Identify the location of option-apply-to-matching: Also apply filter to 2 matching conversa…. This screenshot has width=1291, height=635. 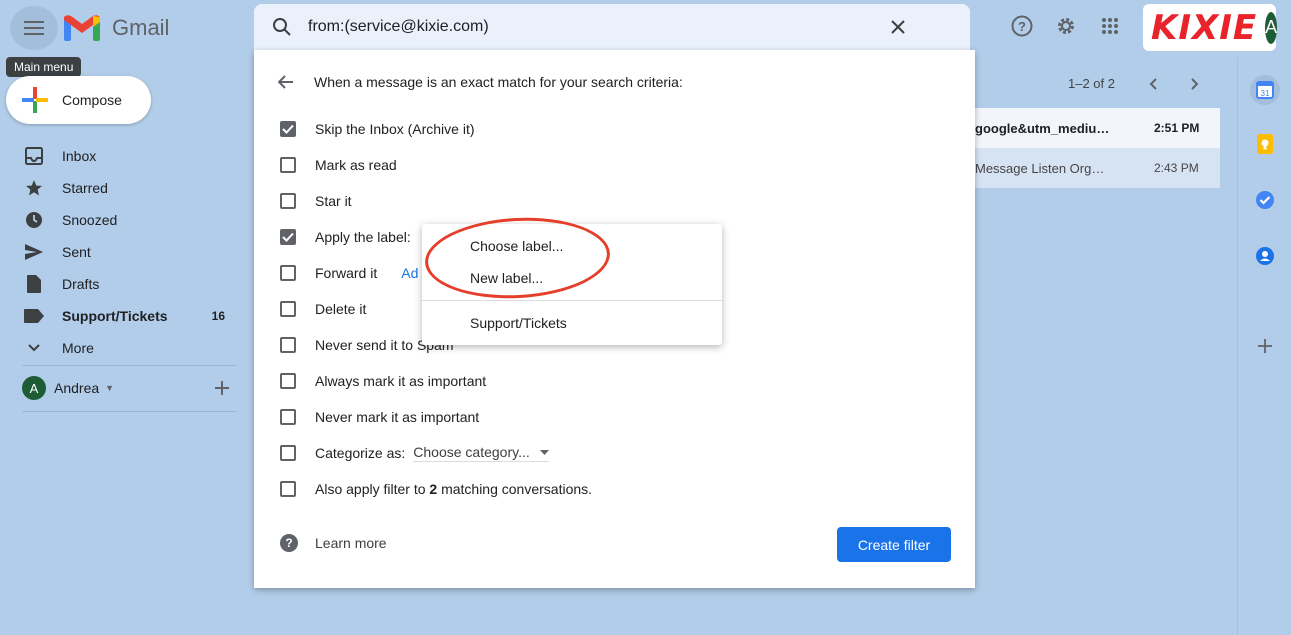
(436, 489).